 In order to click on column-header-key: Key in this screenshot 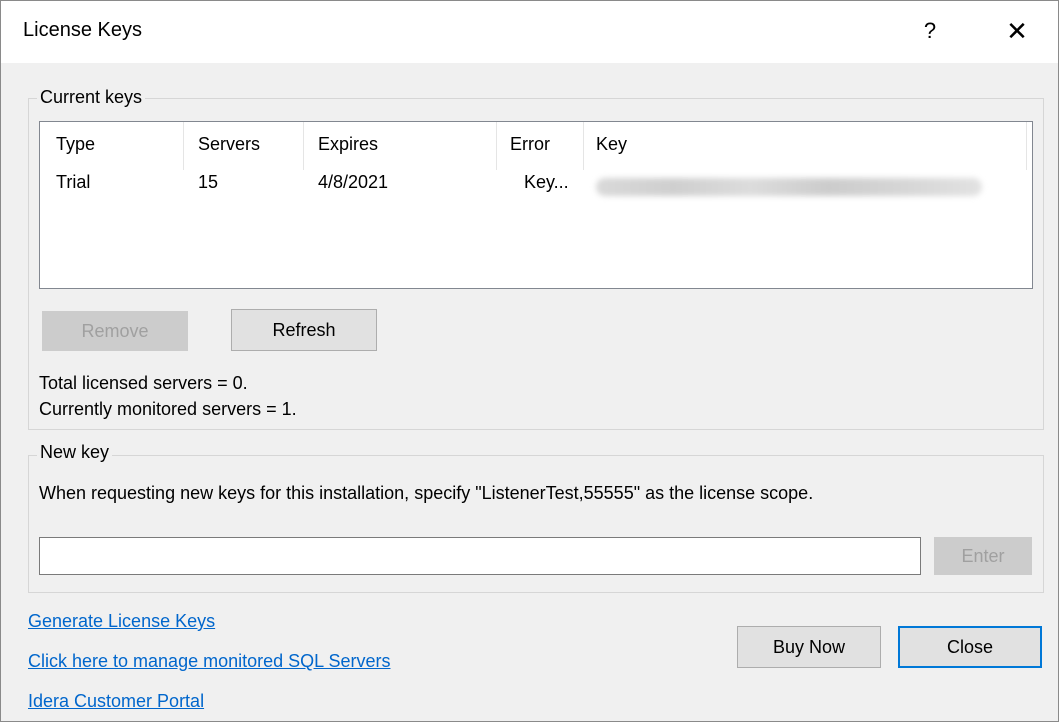, I will do `click(611, 144)`.